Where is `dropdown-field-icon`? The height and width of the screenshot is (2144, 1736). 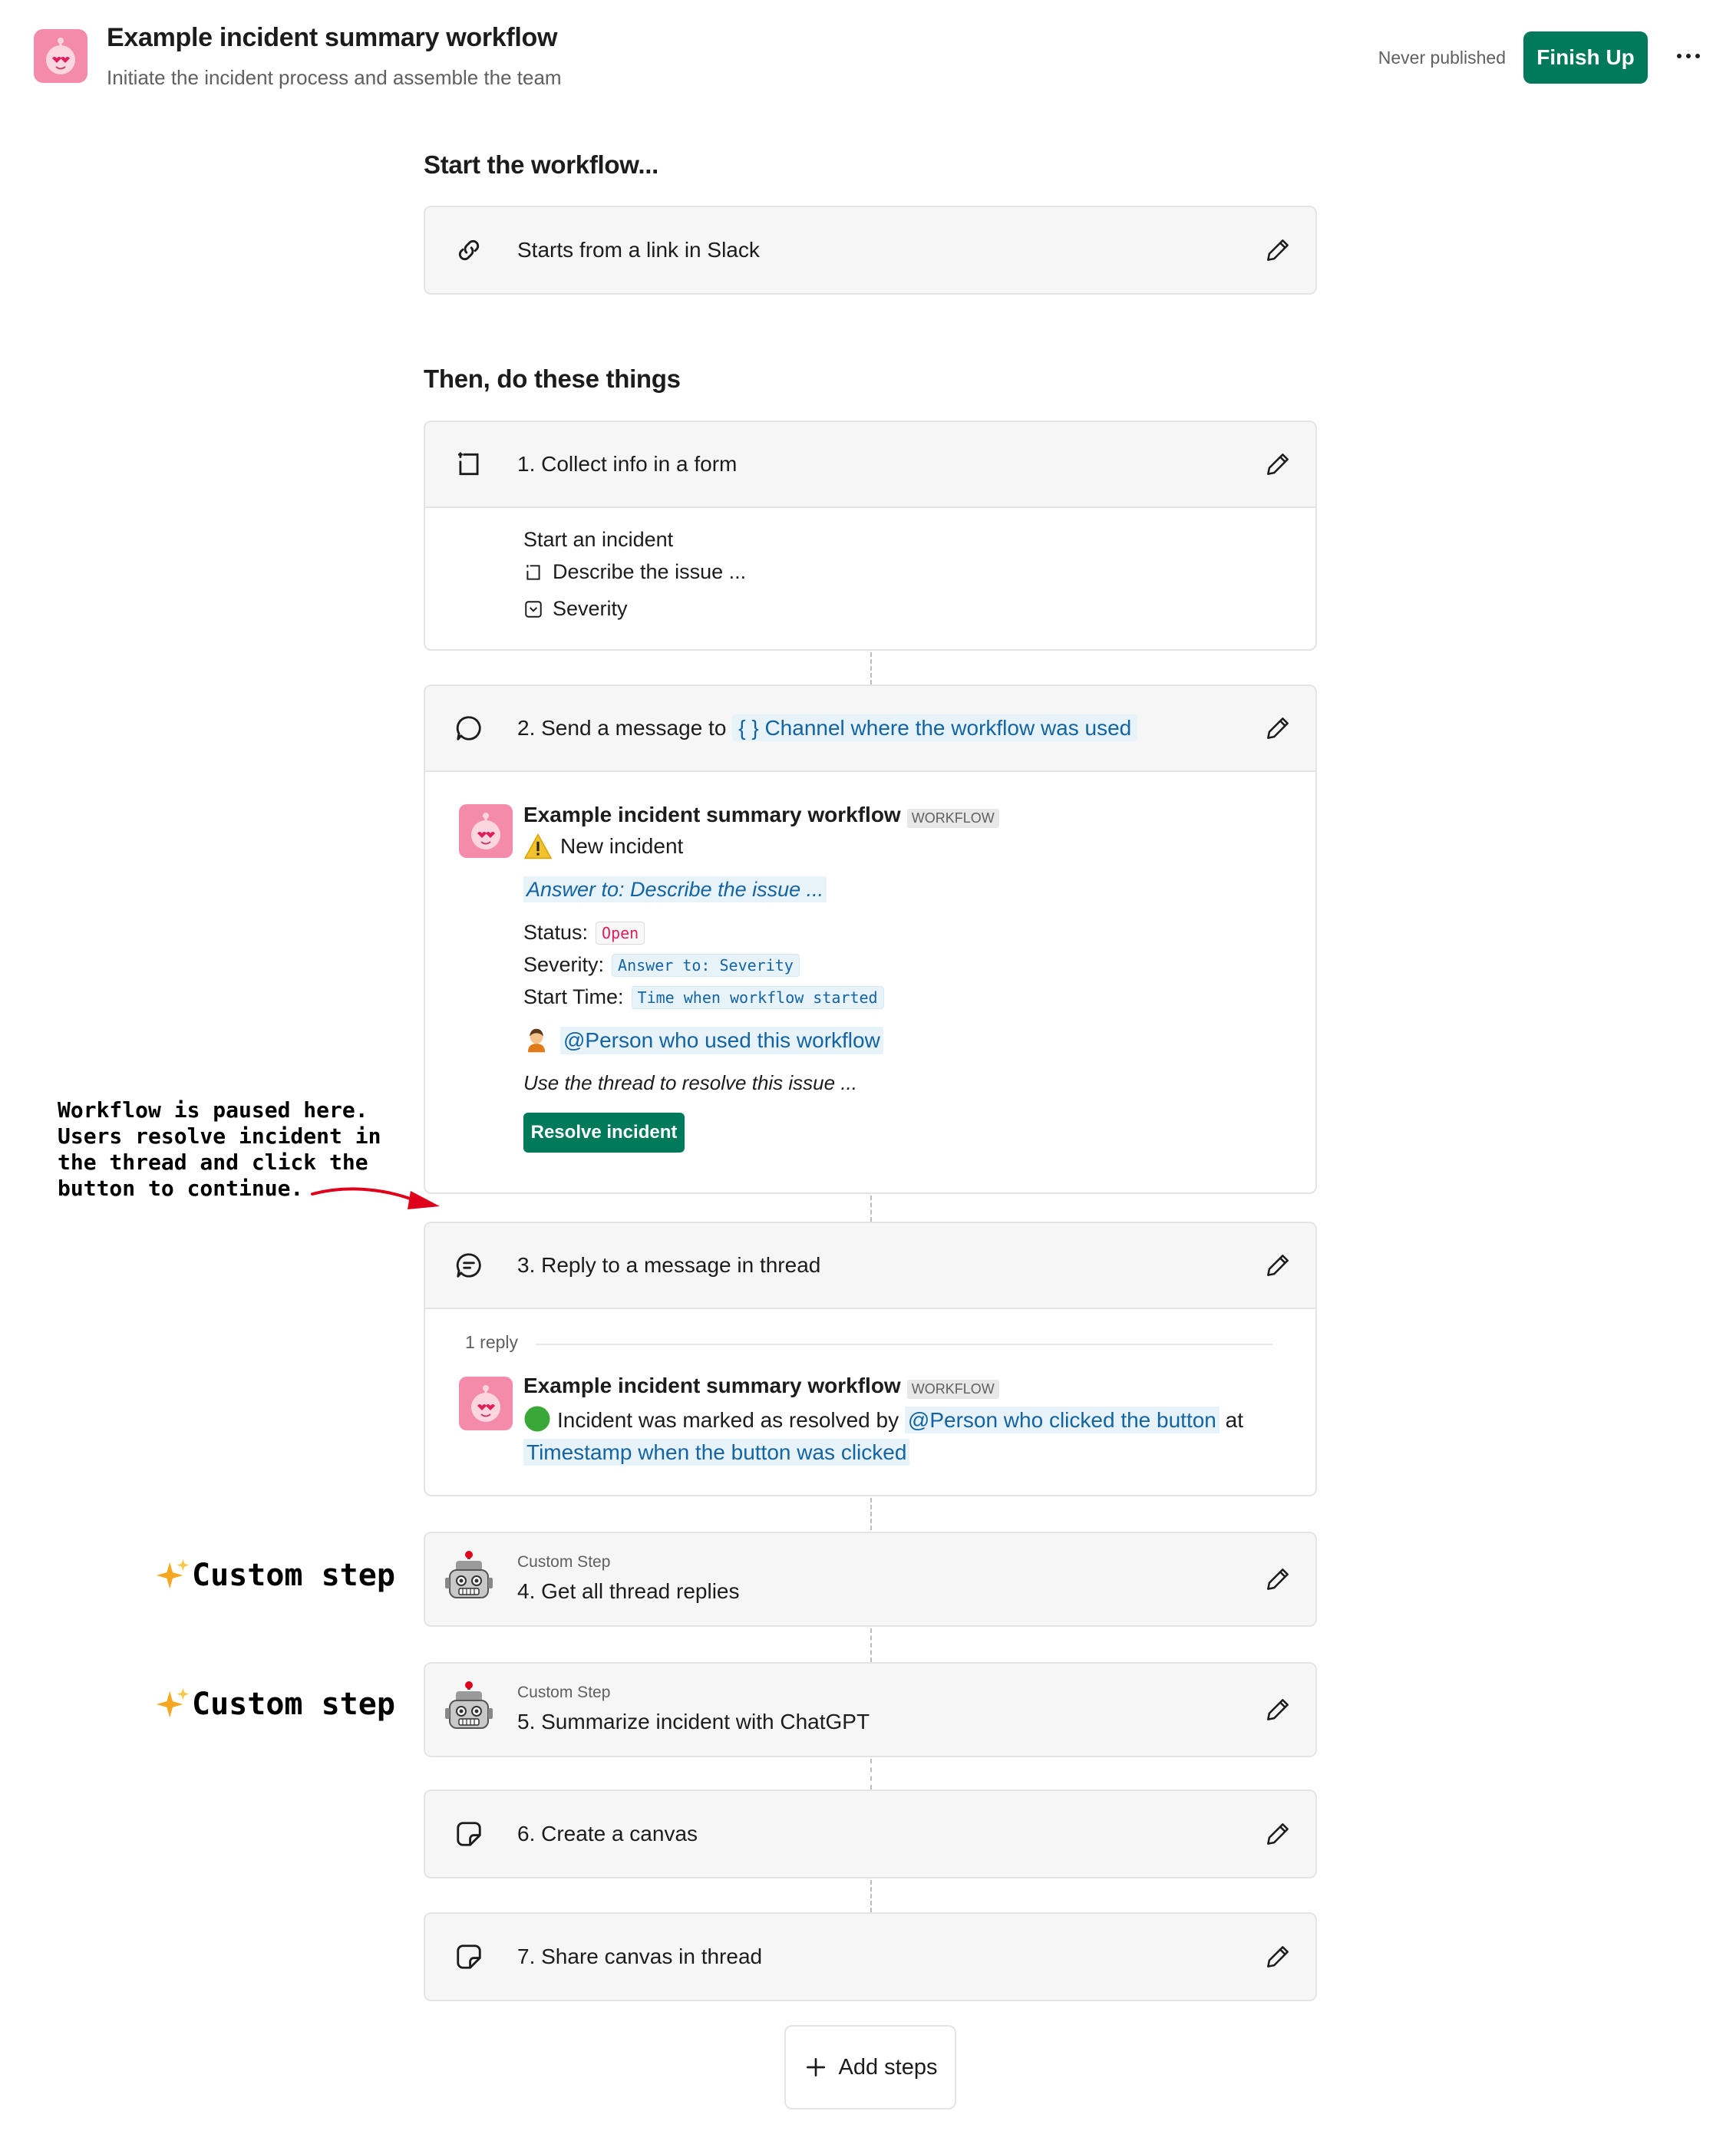
dropdown-field-icon is located at coordinates (533, 609).